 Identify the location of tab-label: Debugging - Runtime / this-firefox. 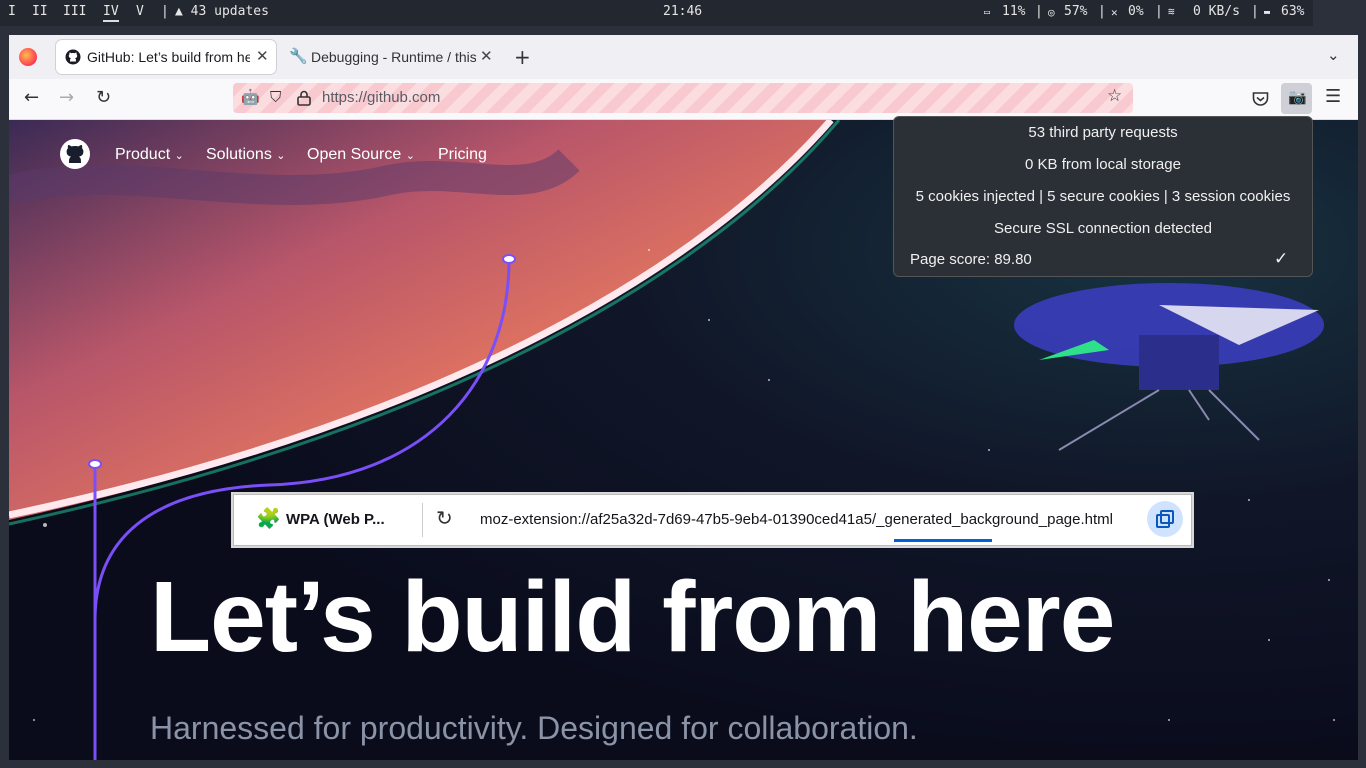
(393, 57).